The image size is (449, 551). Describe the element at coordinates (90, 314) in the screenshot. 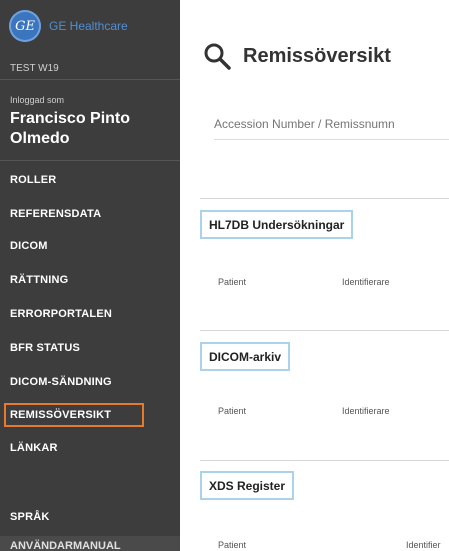

I see `sidebar-item-errorportalen: ERRORPORTALEN` at that location.